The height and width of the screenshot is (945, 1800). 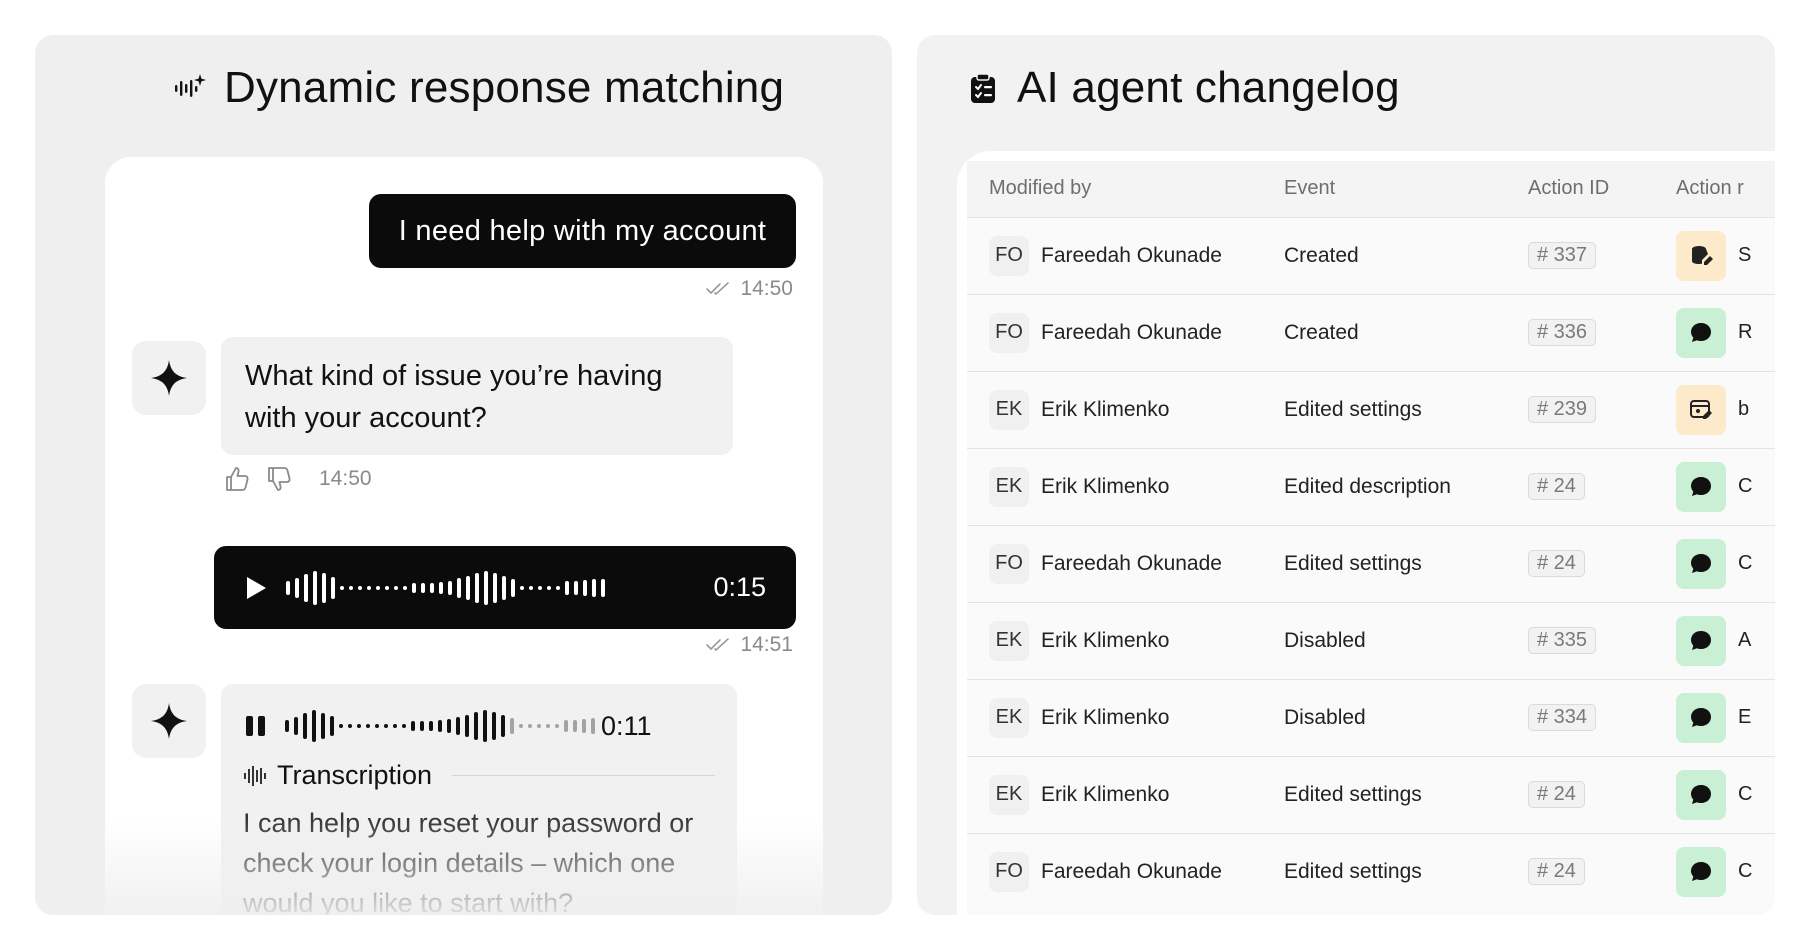 What do you see at coordinates (1406, 189) in the screenshot?
I see `column-header: Event` at bounding box center [1406, 189].